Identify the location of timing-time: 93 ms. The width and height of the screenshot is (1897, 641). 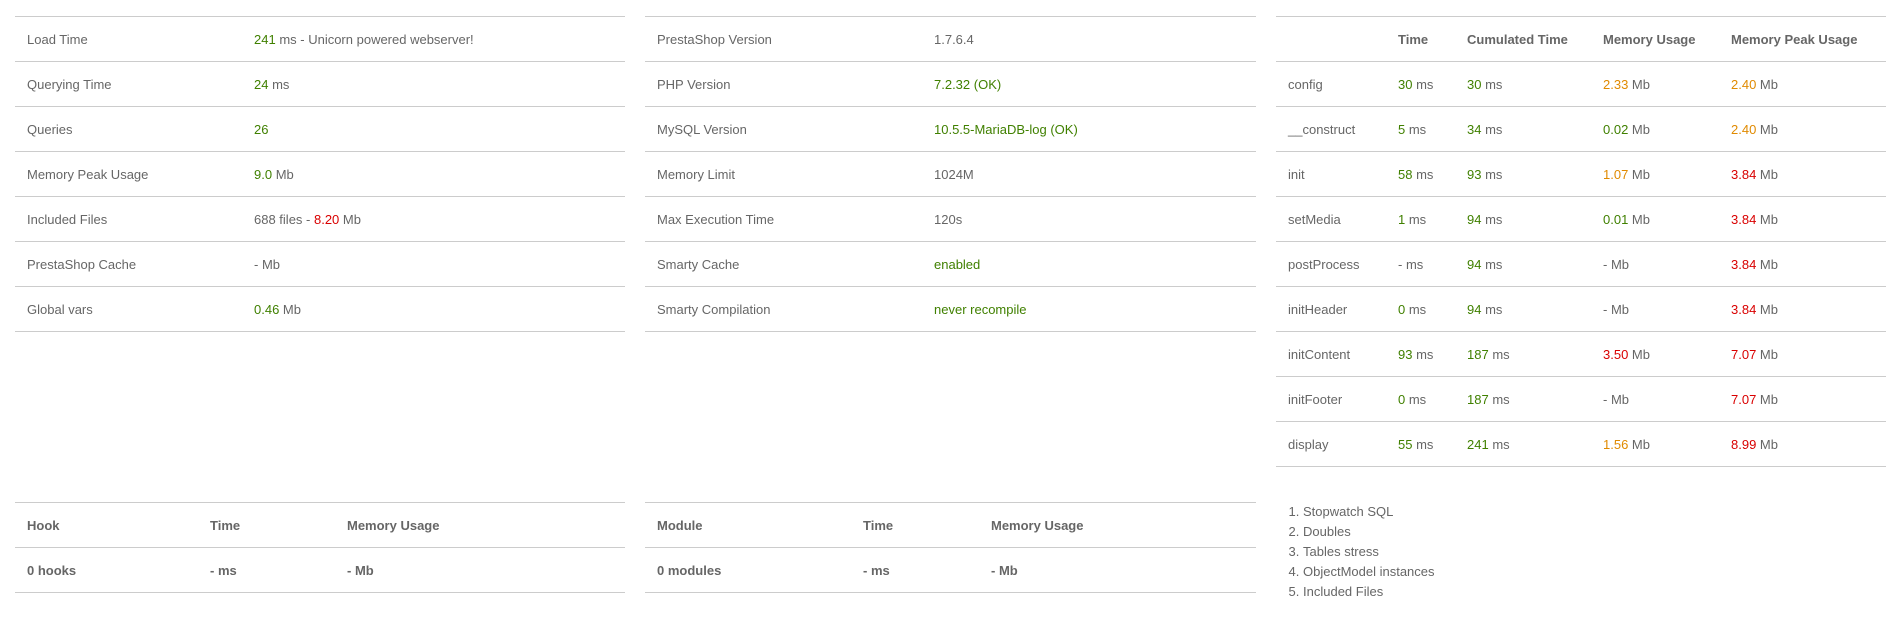
(1420, 354).